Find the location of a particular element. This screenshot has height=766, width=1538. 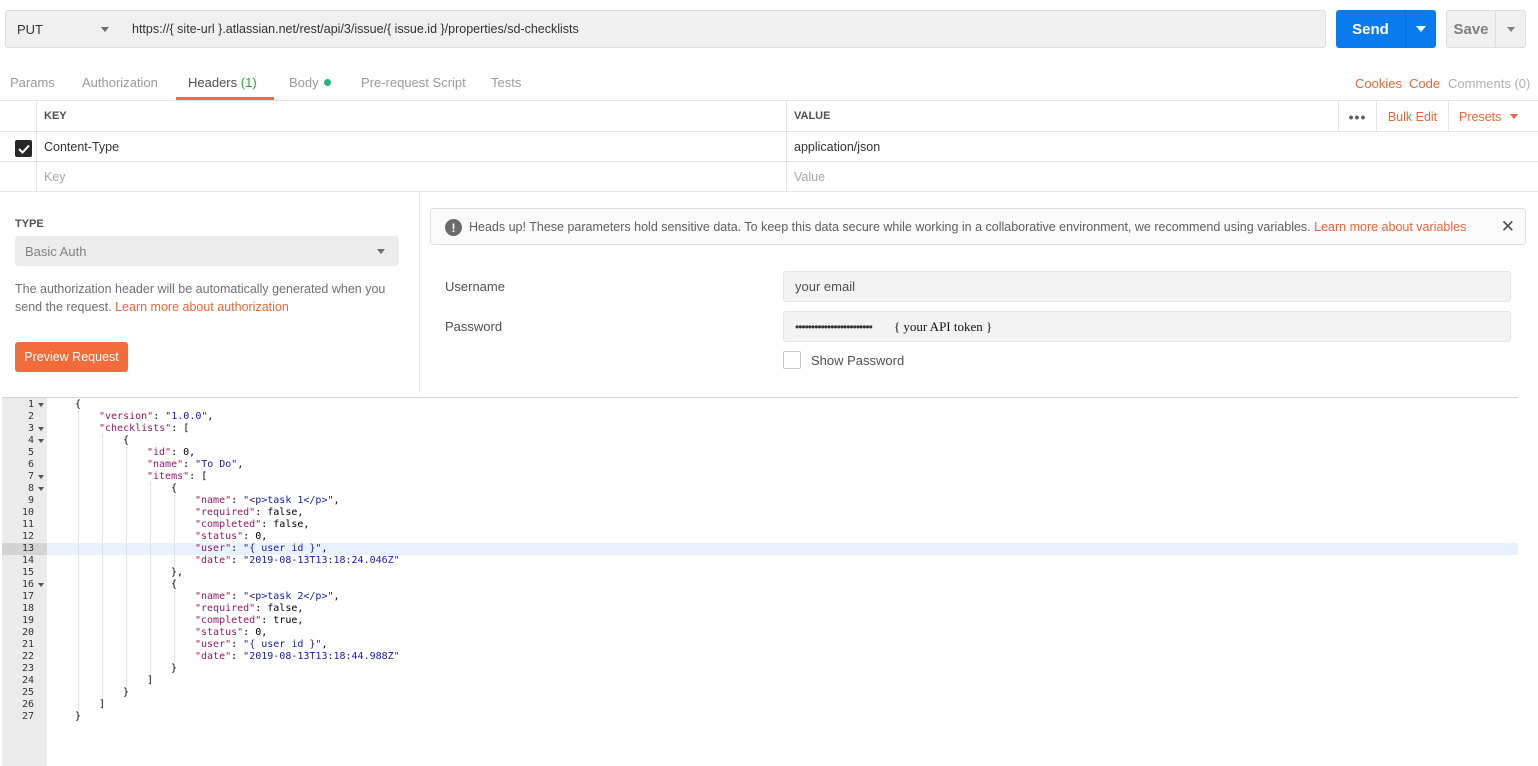

code-line: 7 "items": [ is located at coordinates (760, 477).